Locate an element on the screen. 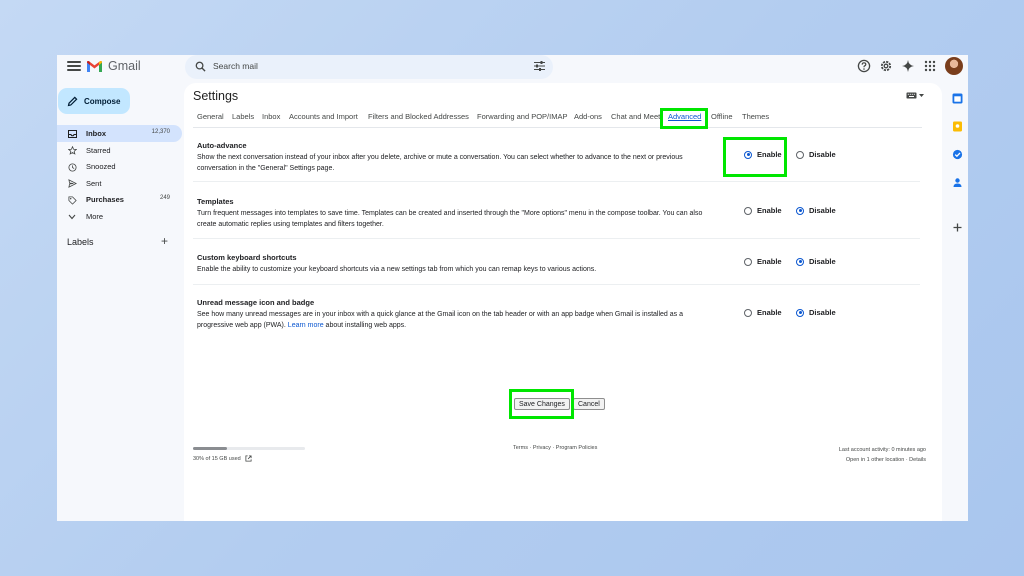  tasks-app-icon is located at coordinates (957, 154).